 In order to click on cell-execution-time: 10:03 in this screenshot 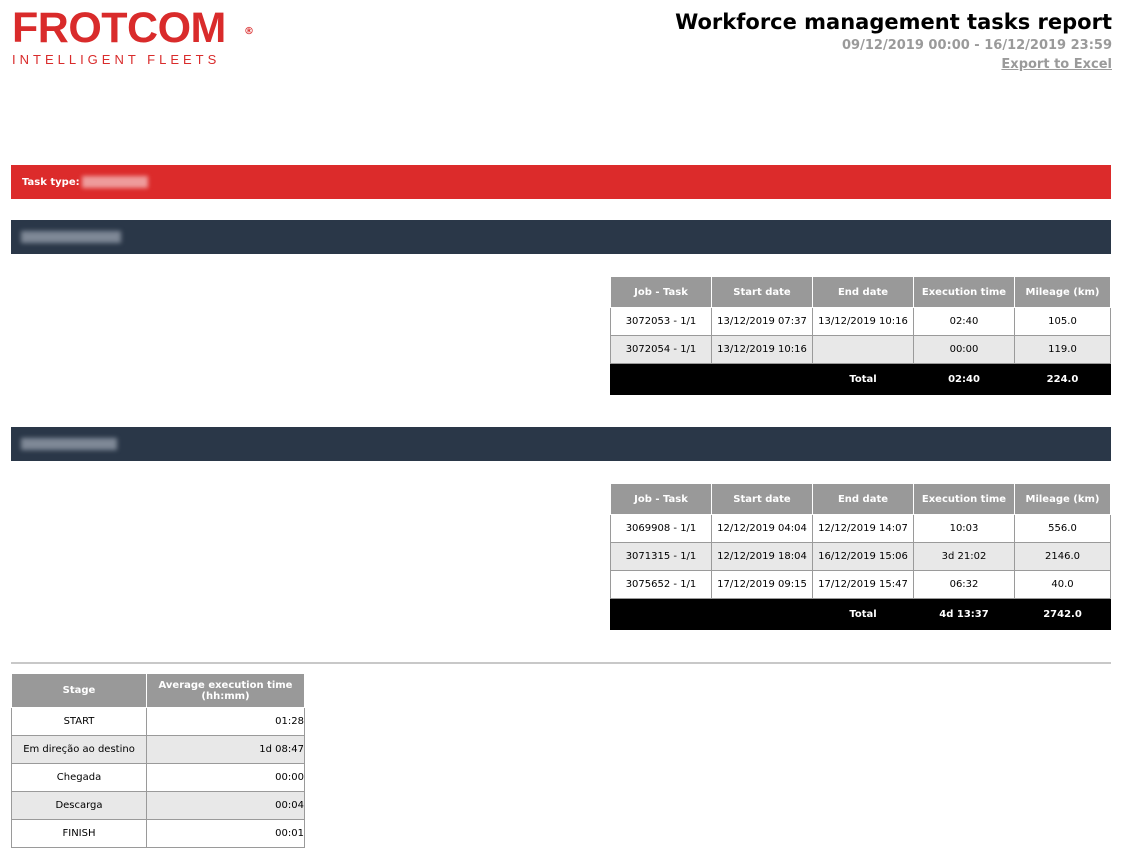, I will do `click(964, 528)`.